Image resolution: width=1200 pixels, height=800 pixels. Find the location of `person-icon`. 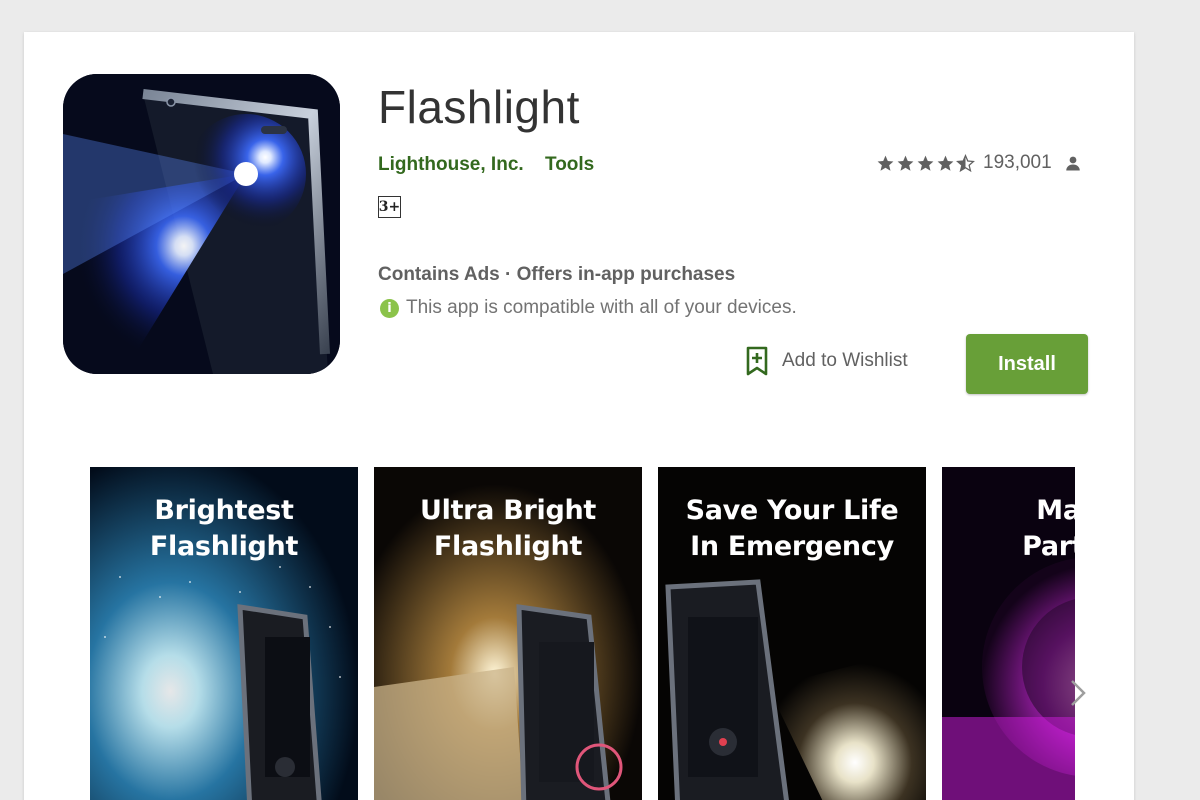

person-icon is located at coordinates (1072, 163).